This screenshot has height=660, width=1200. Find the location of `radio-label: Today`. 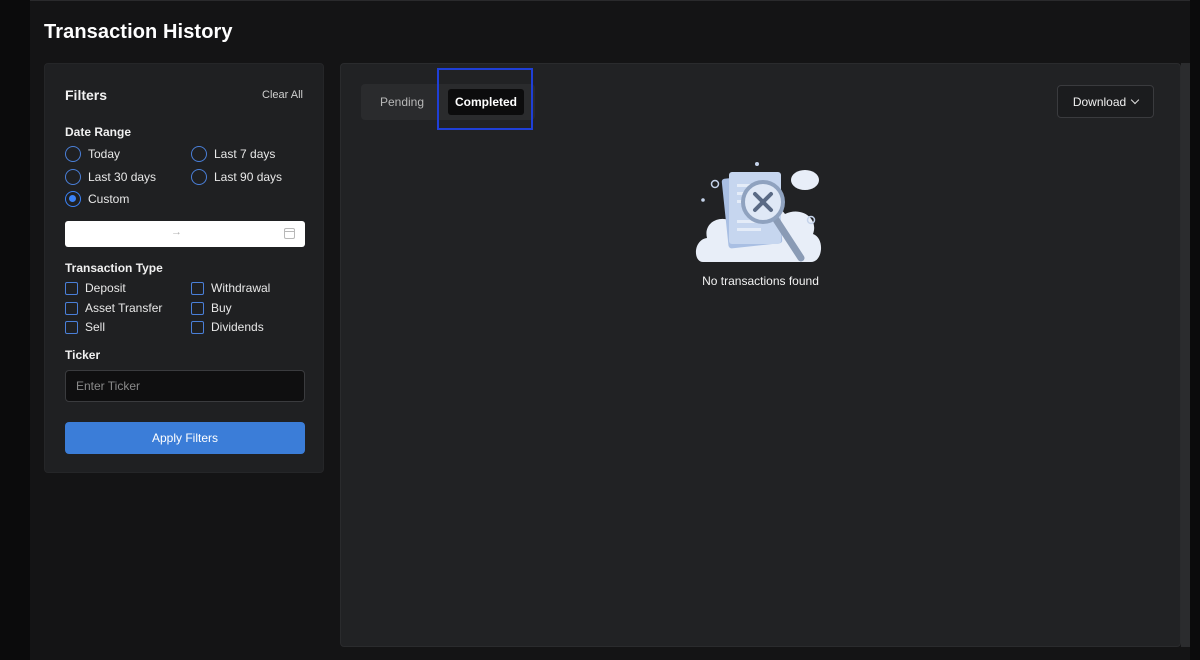

radio-label: Today is located at coordinates (104, 154).